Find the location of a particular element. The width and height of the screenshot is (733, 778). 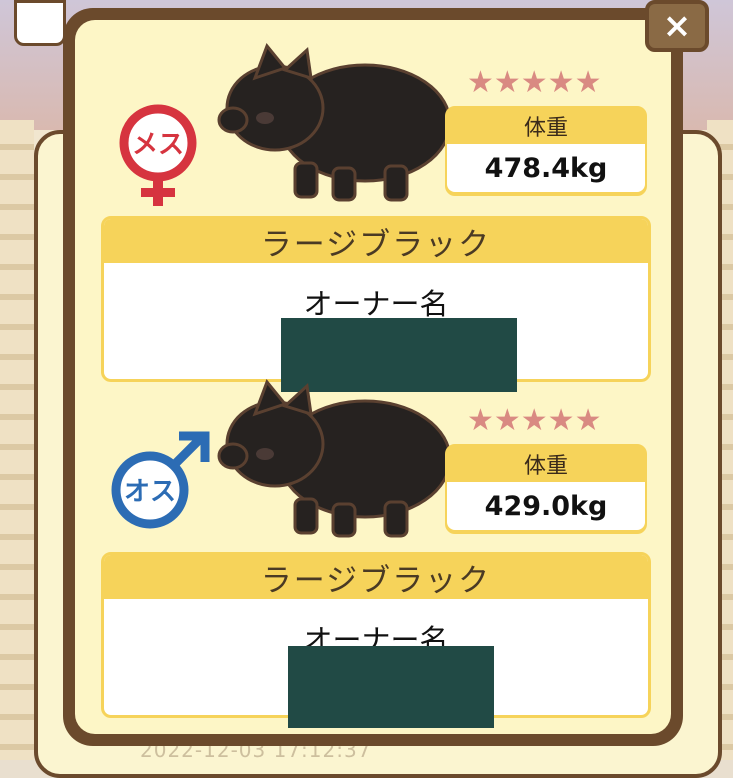

background-sign is located at coordinates (40, 23).